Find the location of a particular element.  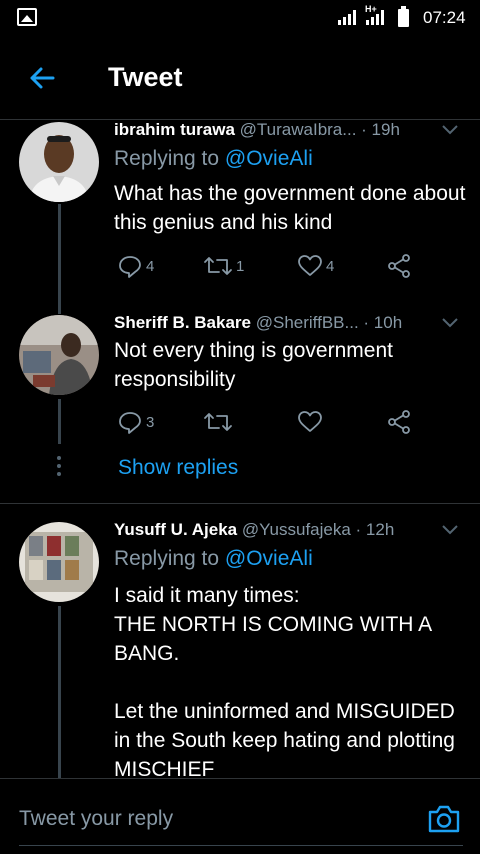

top-app-bar: Tweet is located at coordinates (240, 78).